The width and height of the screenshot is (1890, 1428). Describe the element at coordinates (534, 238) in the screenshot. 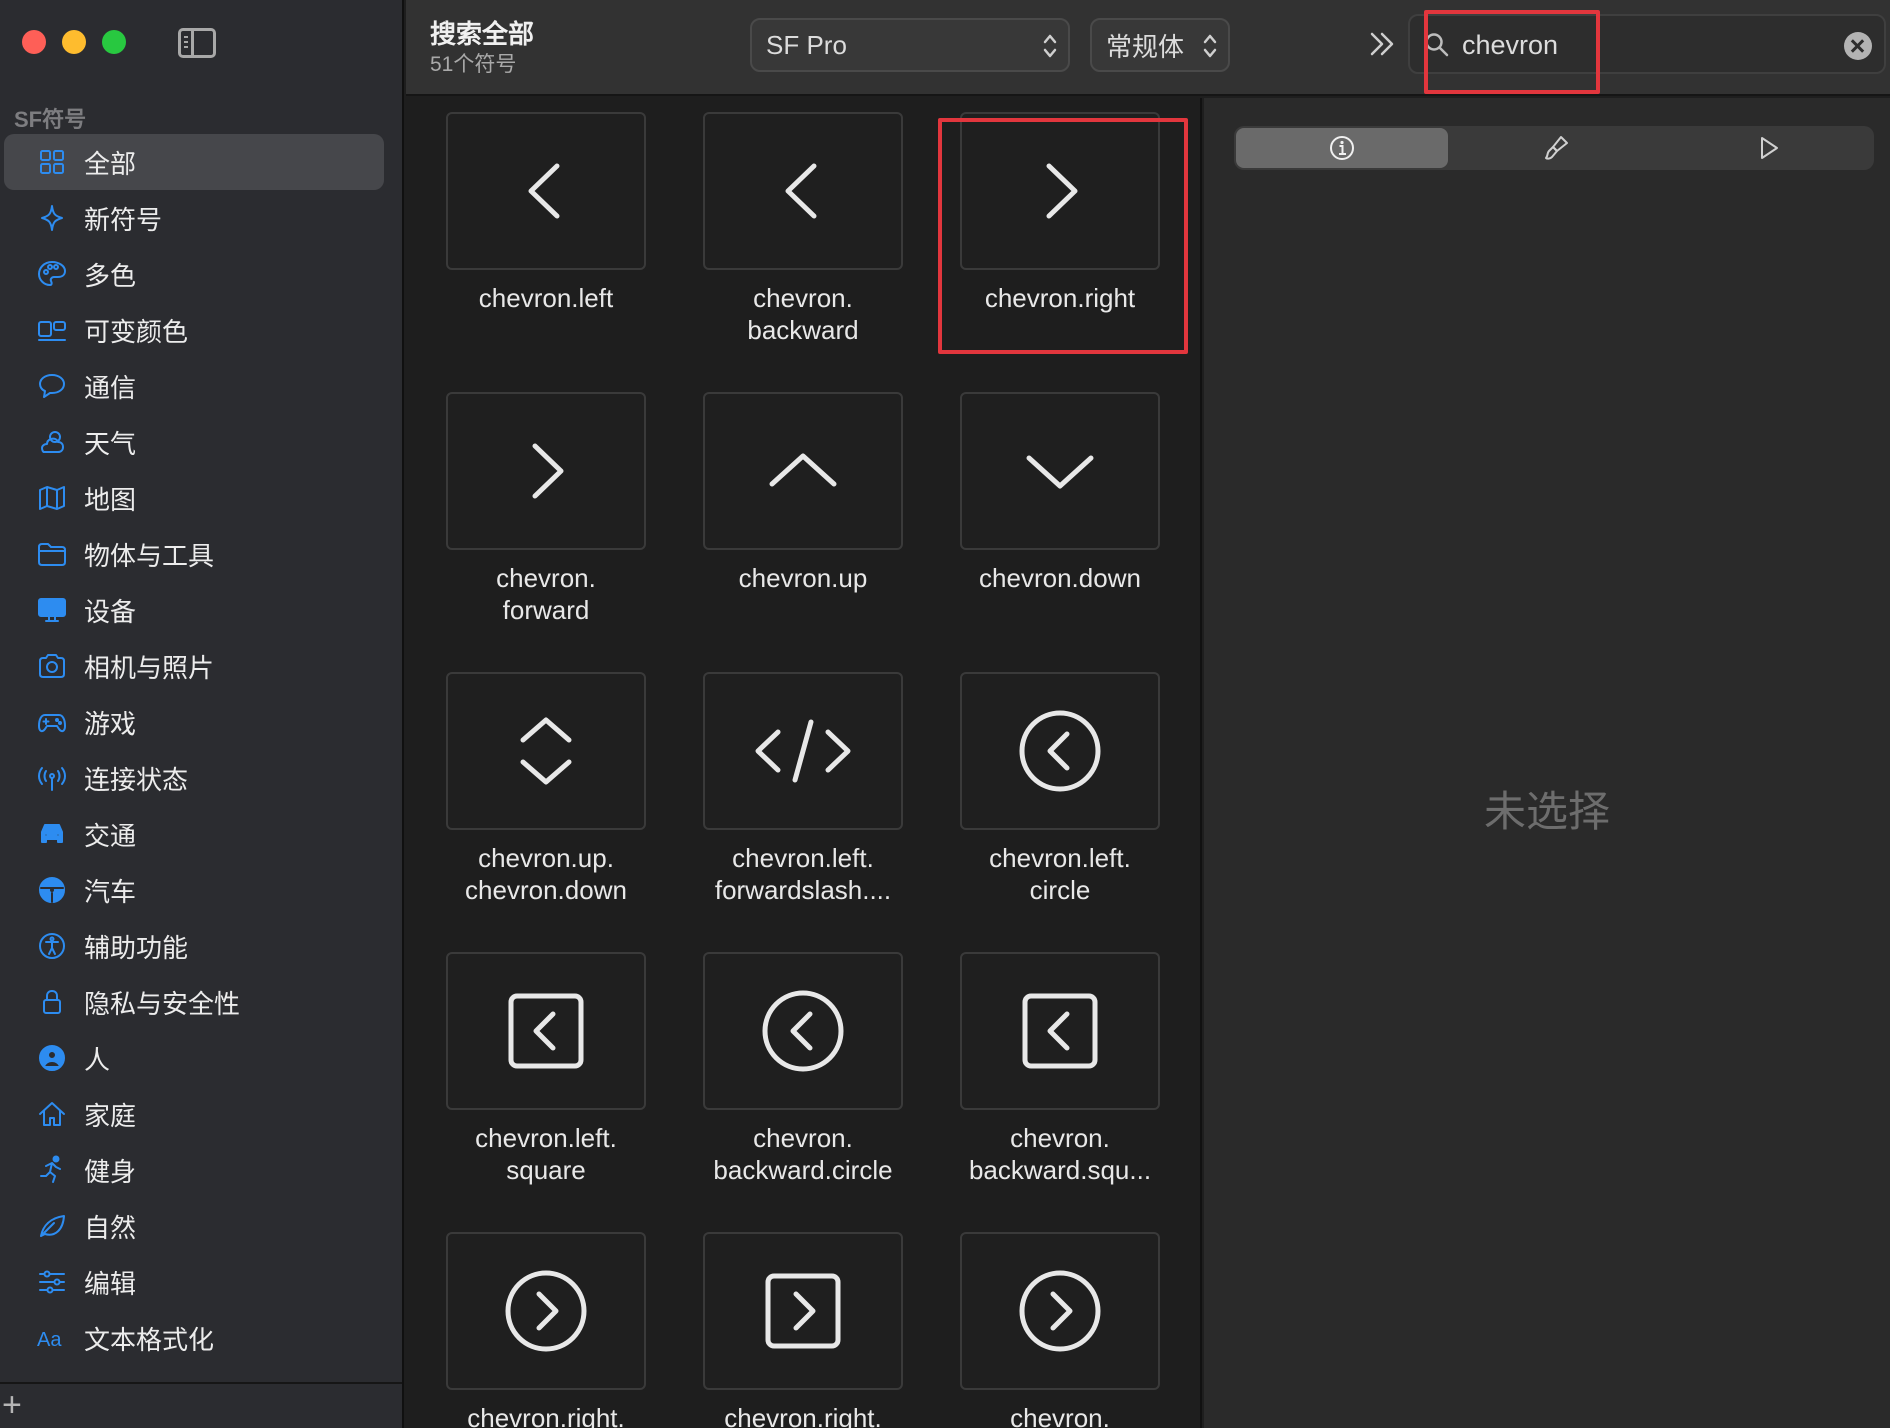

I see `symbol-tile: chevron.left` at that location.